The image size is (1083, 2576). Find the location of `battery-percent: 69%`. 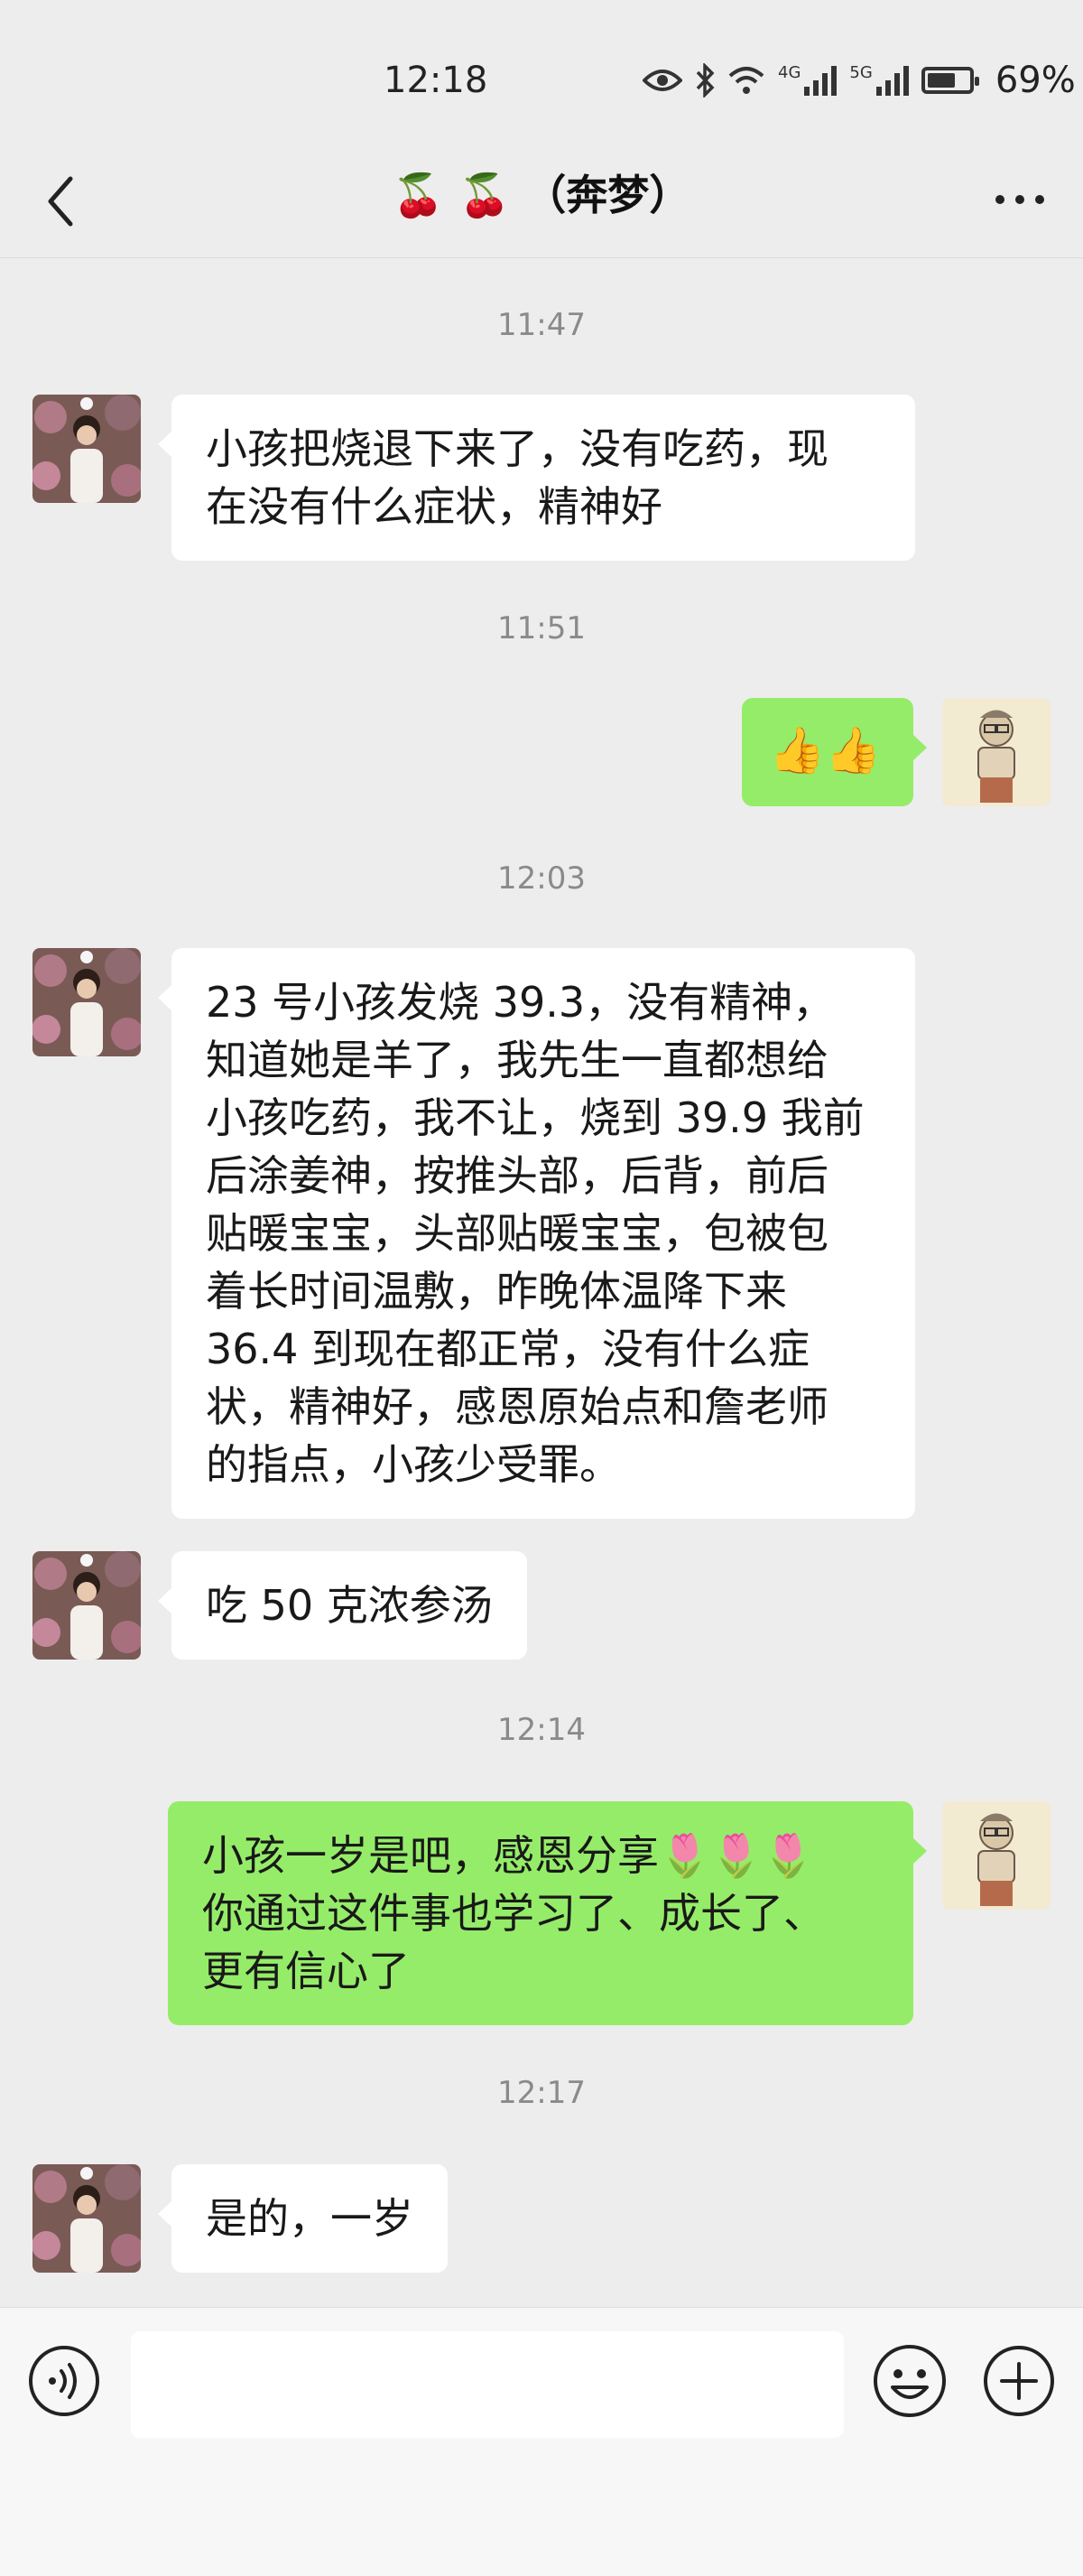

battery-percent: 69% is located at coordinates (1035, 80).